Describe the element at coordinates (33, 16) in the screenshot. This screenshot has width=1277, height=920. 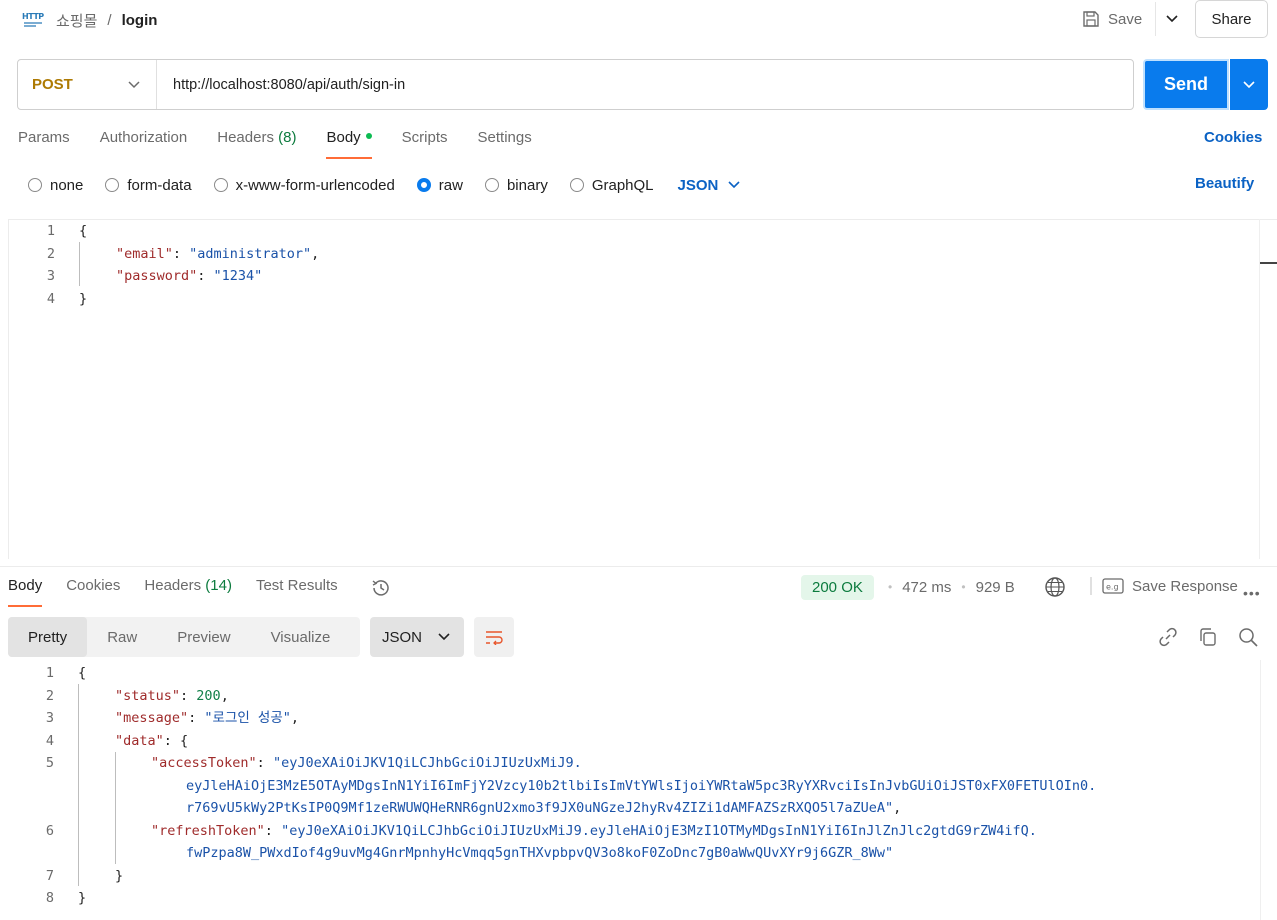
I see `svg-text: HTTP` at that location.